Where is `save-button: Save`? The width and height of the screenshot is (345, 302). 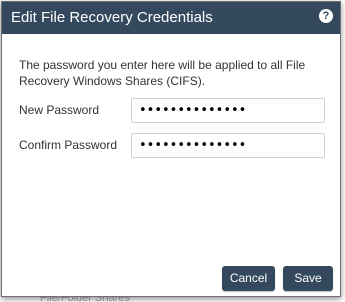
save-button: Save is located at coordinates (308, 278).